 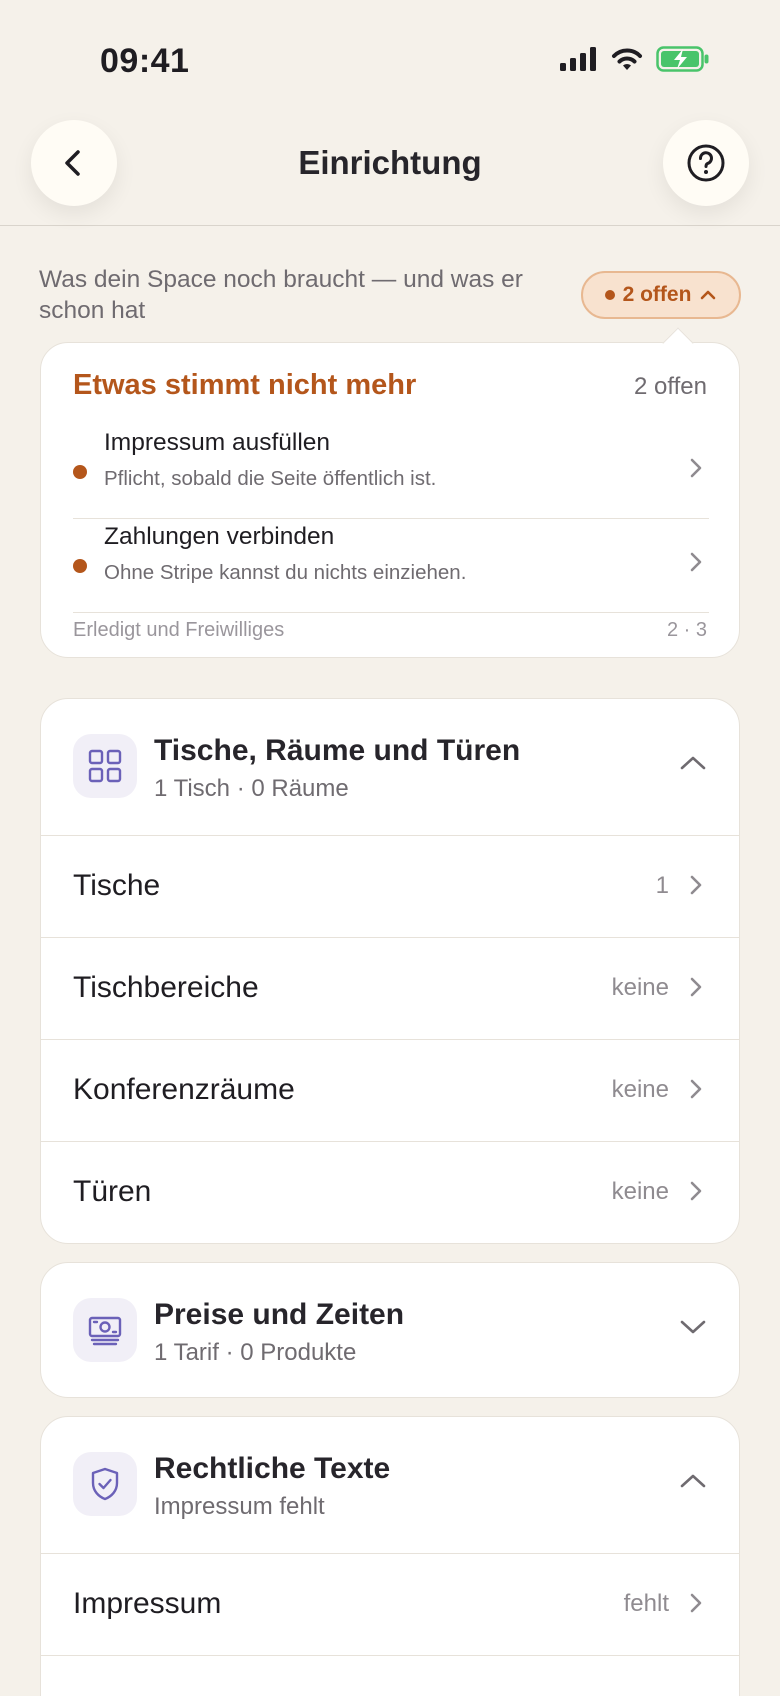 I want to click on chevron-down-icon, so click(x=693, y=1327).